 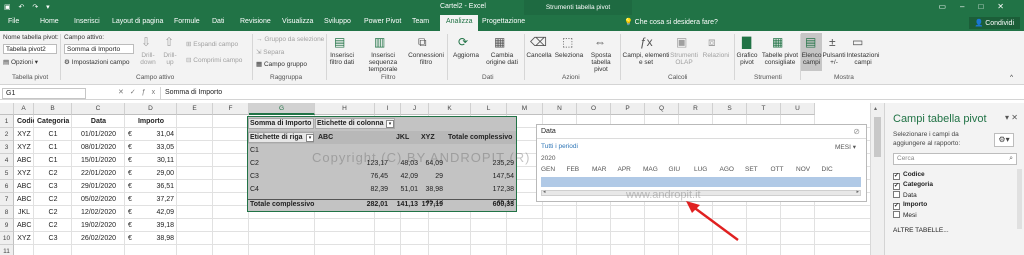 What do you see at coordinates (7, 225) in the screenshot?
I see `row-header: 9` at bounding box center [7, 225].